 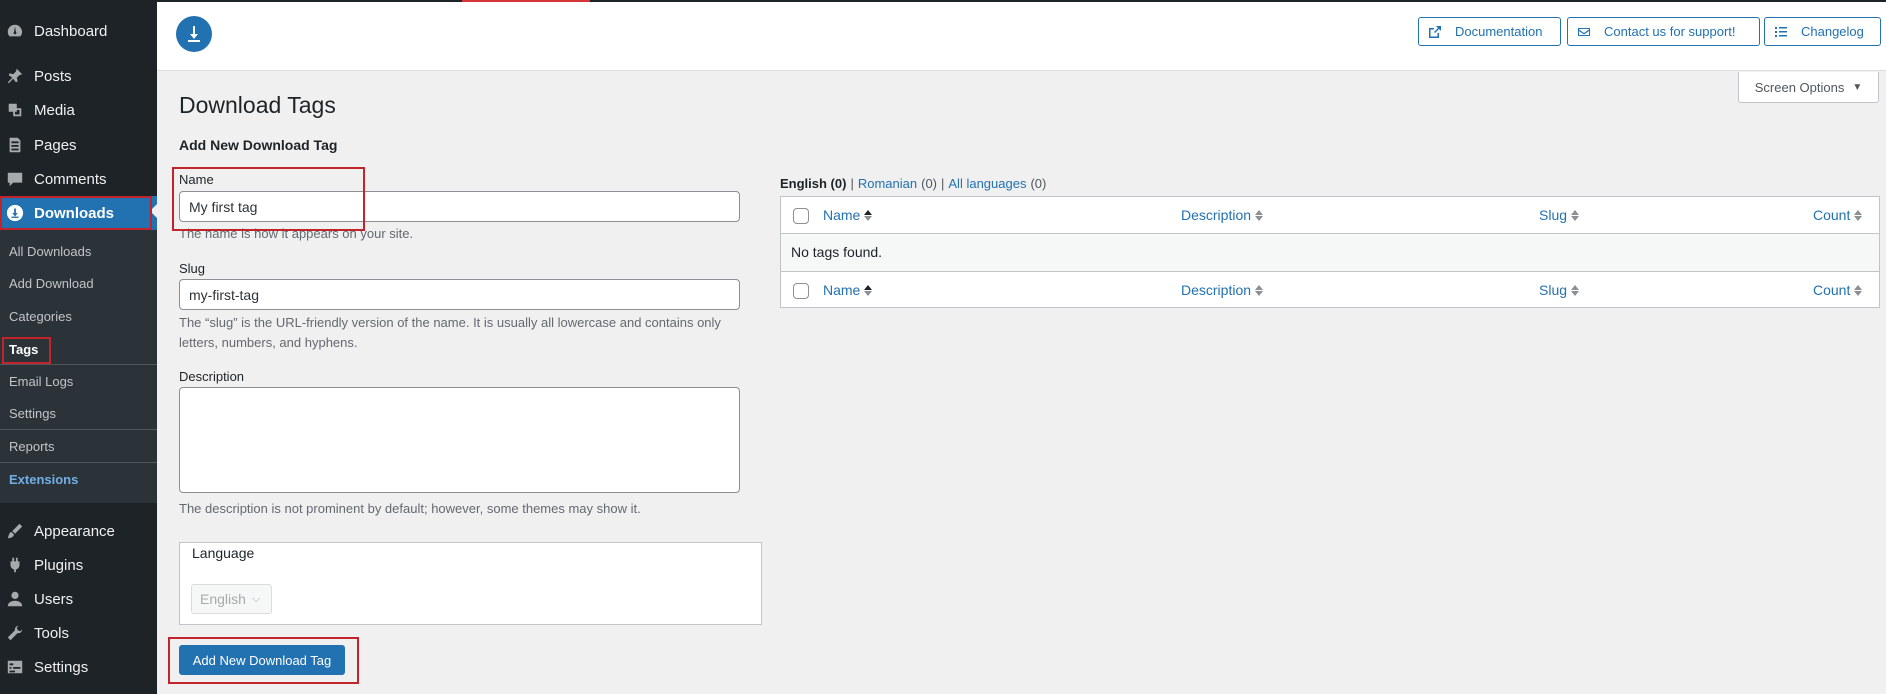 What do you see at coordinates (212, 376) in the screenshot?
I see `description-label: Description` at bounding box center [212, 376].